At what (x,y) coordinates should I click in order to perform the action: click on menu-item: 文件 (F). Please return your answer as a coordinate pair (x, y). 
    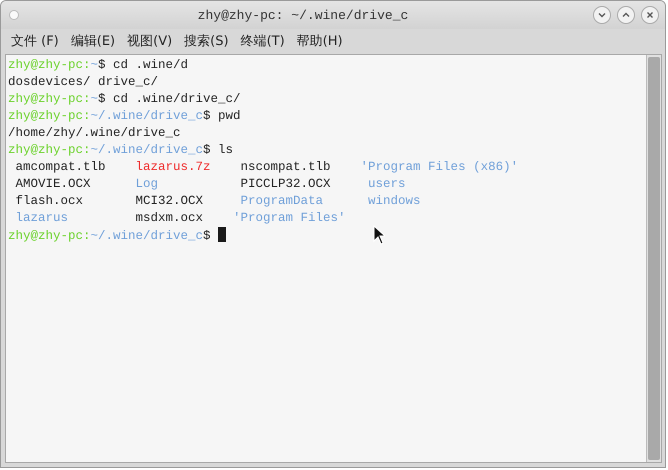
    Looking at the image, I should click on (35, 41).